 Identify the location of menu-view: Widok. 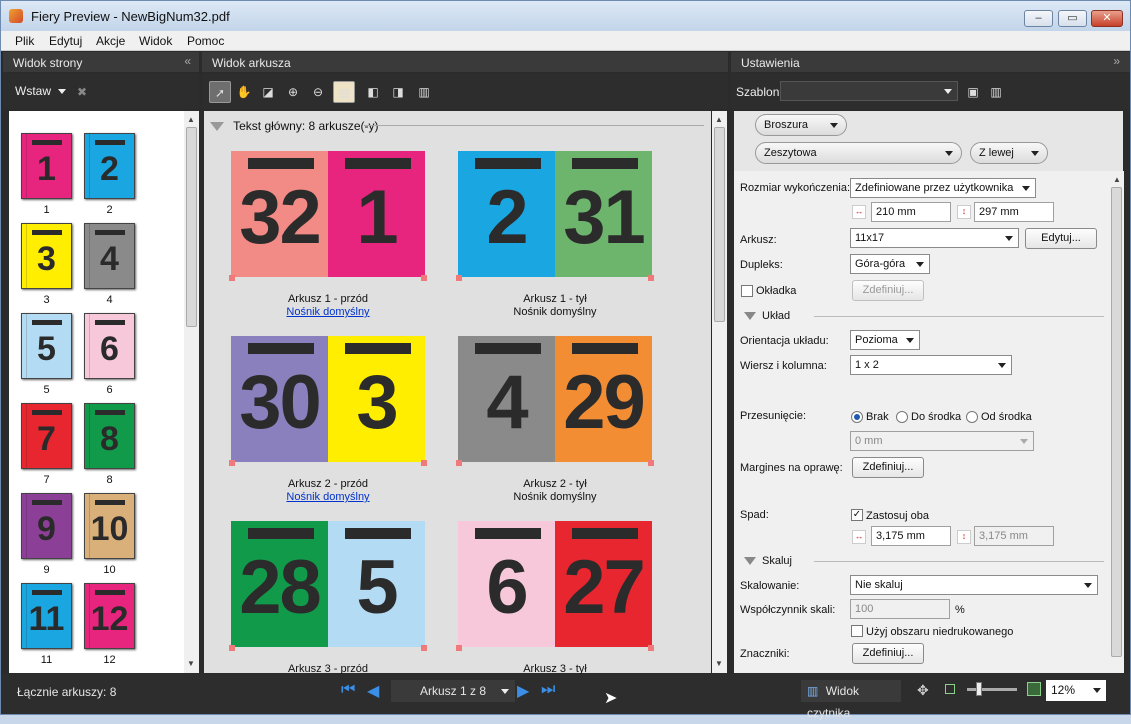
(155, 41).